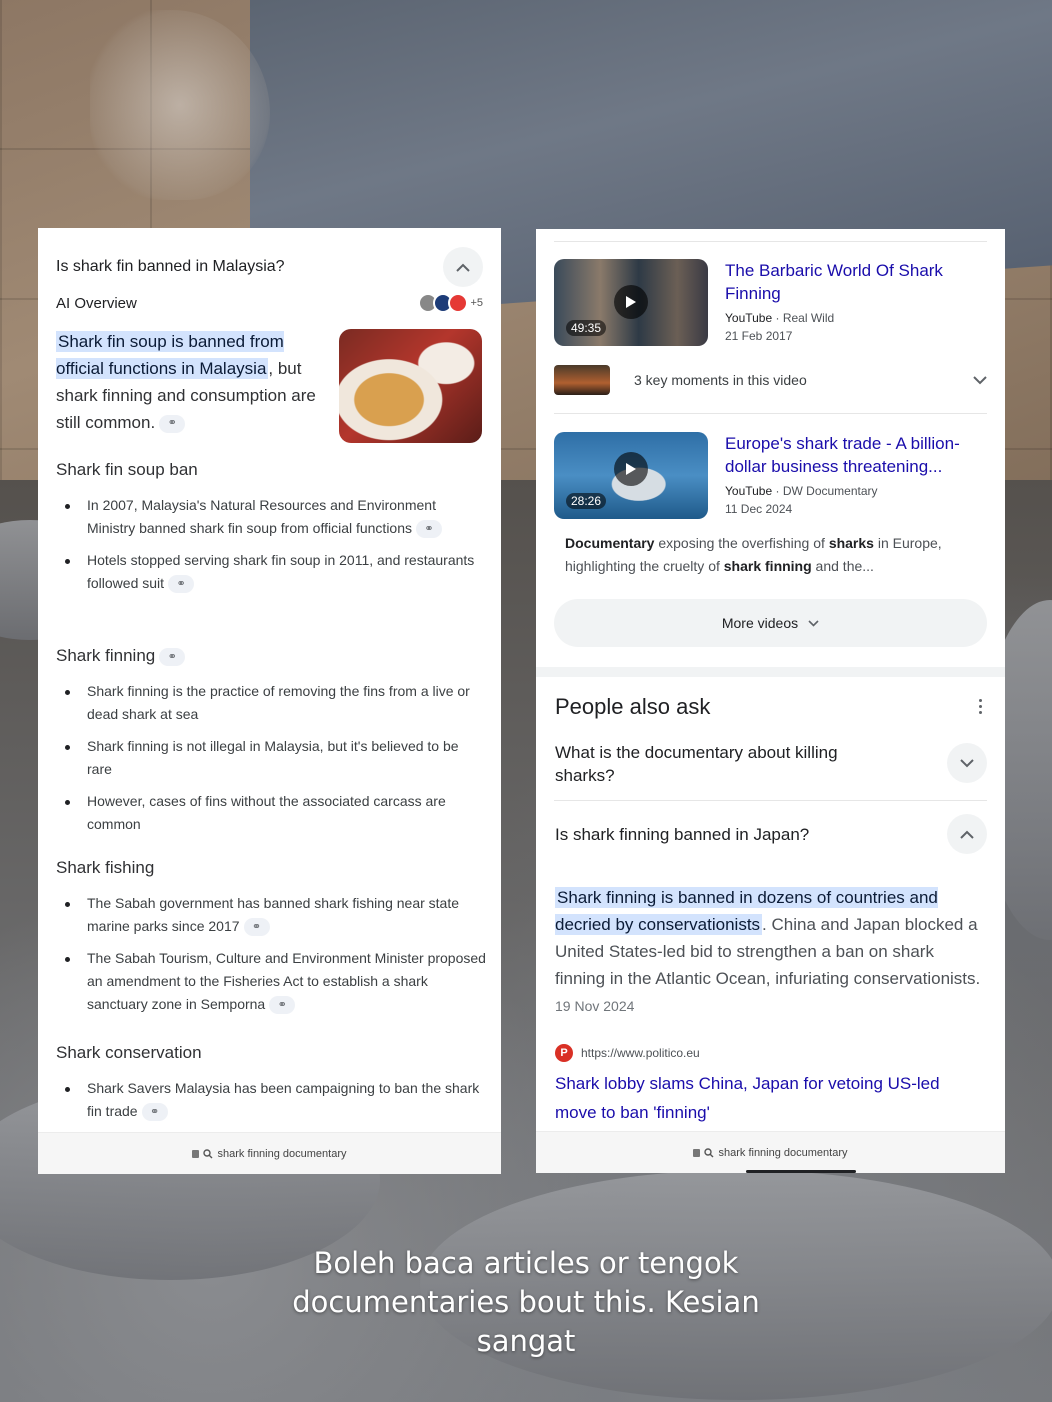 The height and width of the screenshot is (1402, 1052). What do you see at coordinates (476, 303) in the screenshot?
I see `sources-more-count: +5` at bounding box center [476, 303].